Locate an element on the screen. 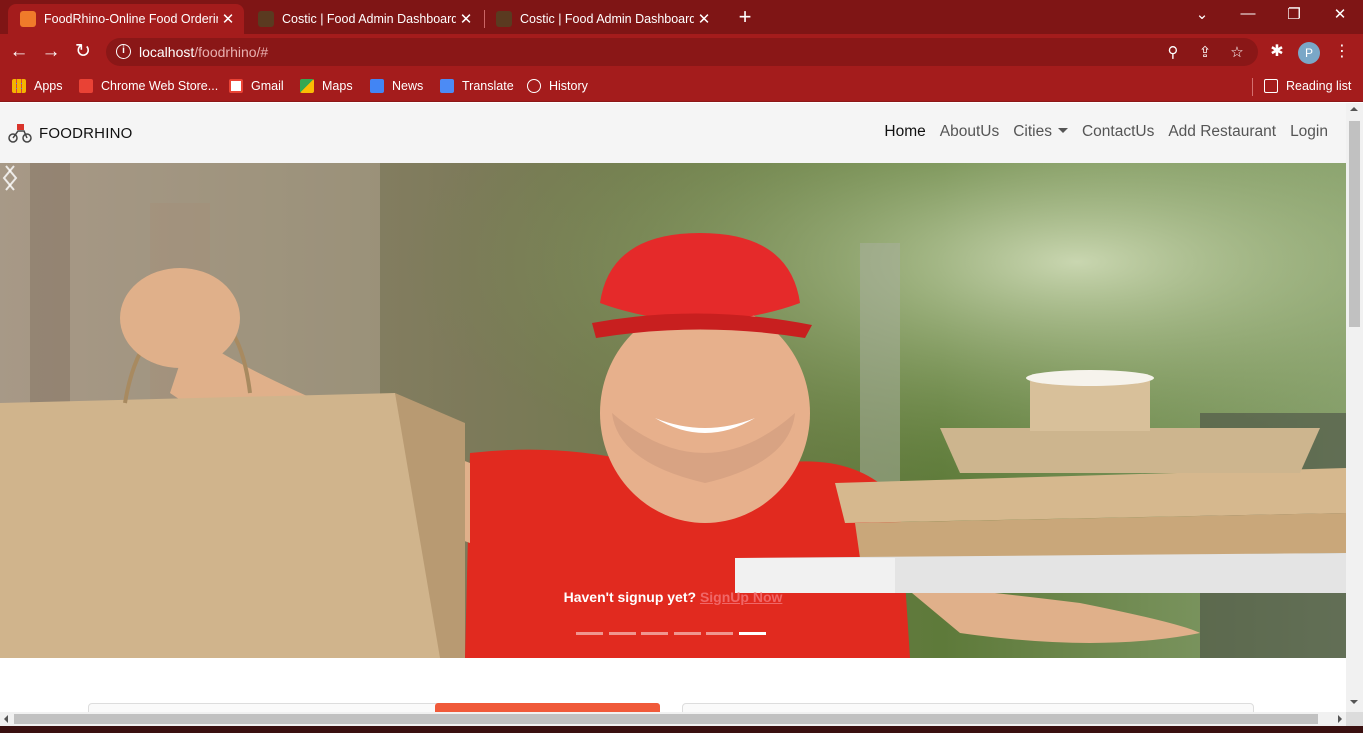 The height and width of the screenshot is (733, 1363). nav-home: Home is located at coordinates (904, 132).